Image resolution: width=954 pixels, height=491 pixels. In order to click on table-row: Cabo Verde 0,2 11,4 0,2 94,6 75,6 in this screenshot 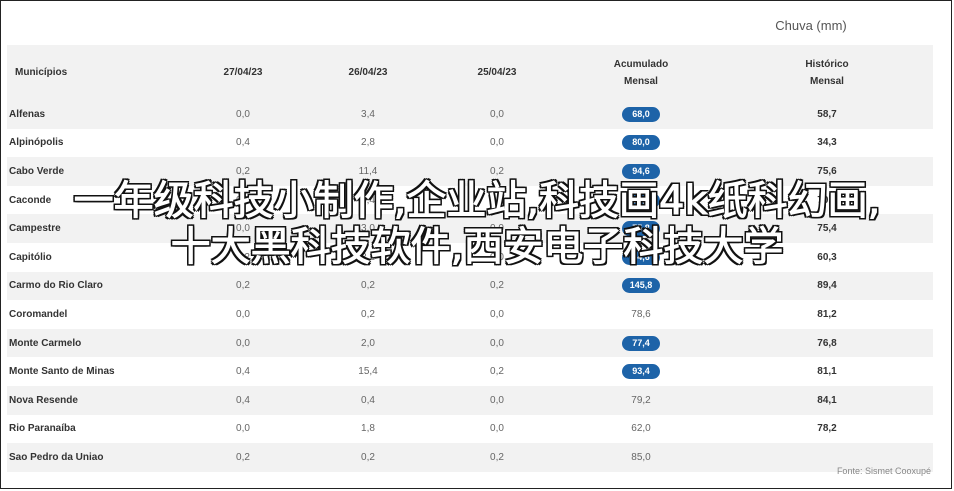, I will do `click(470, 171)`.